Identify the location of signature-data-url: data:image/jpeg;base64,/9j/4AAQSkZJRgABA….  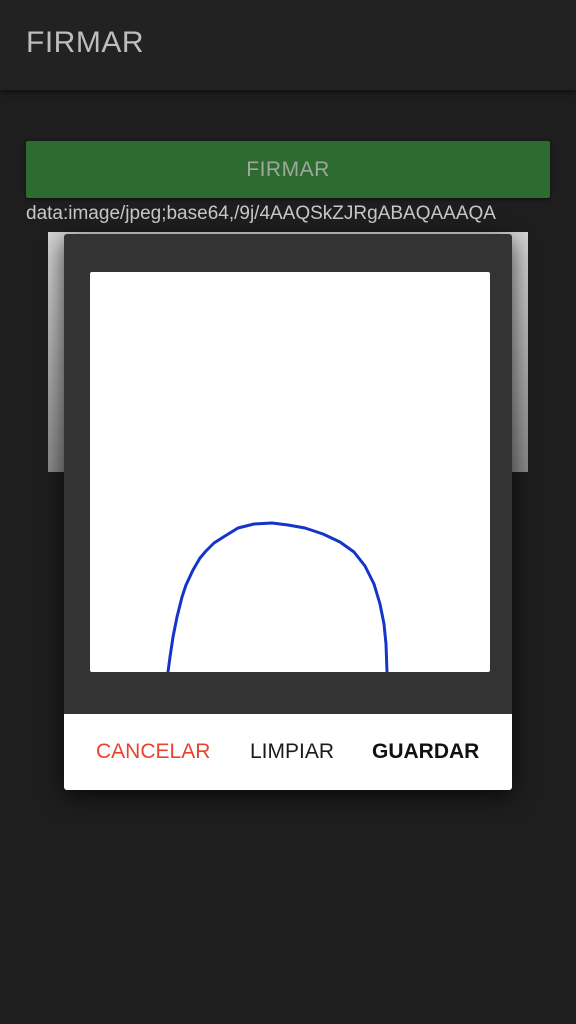
(261, 213).